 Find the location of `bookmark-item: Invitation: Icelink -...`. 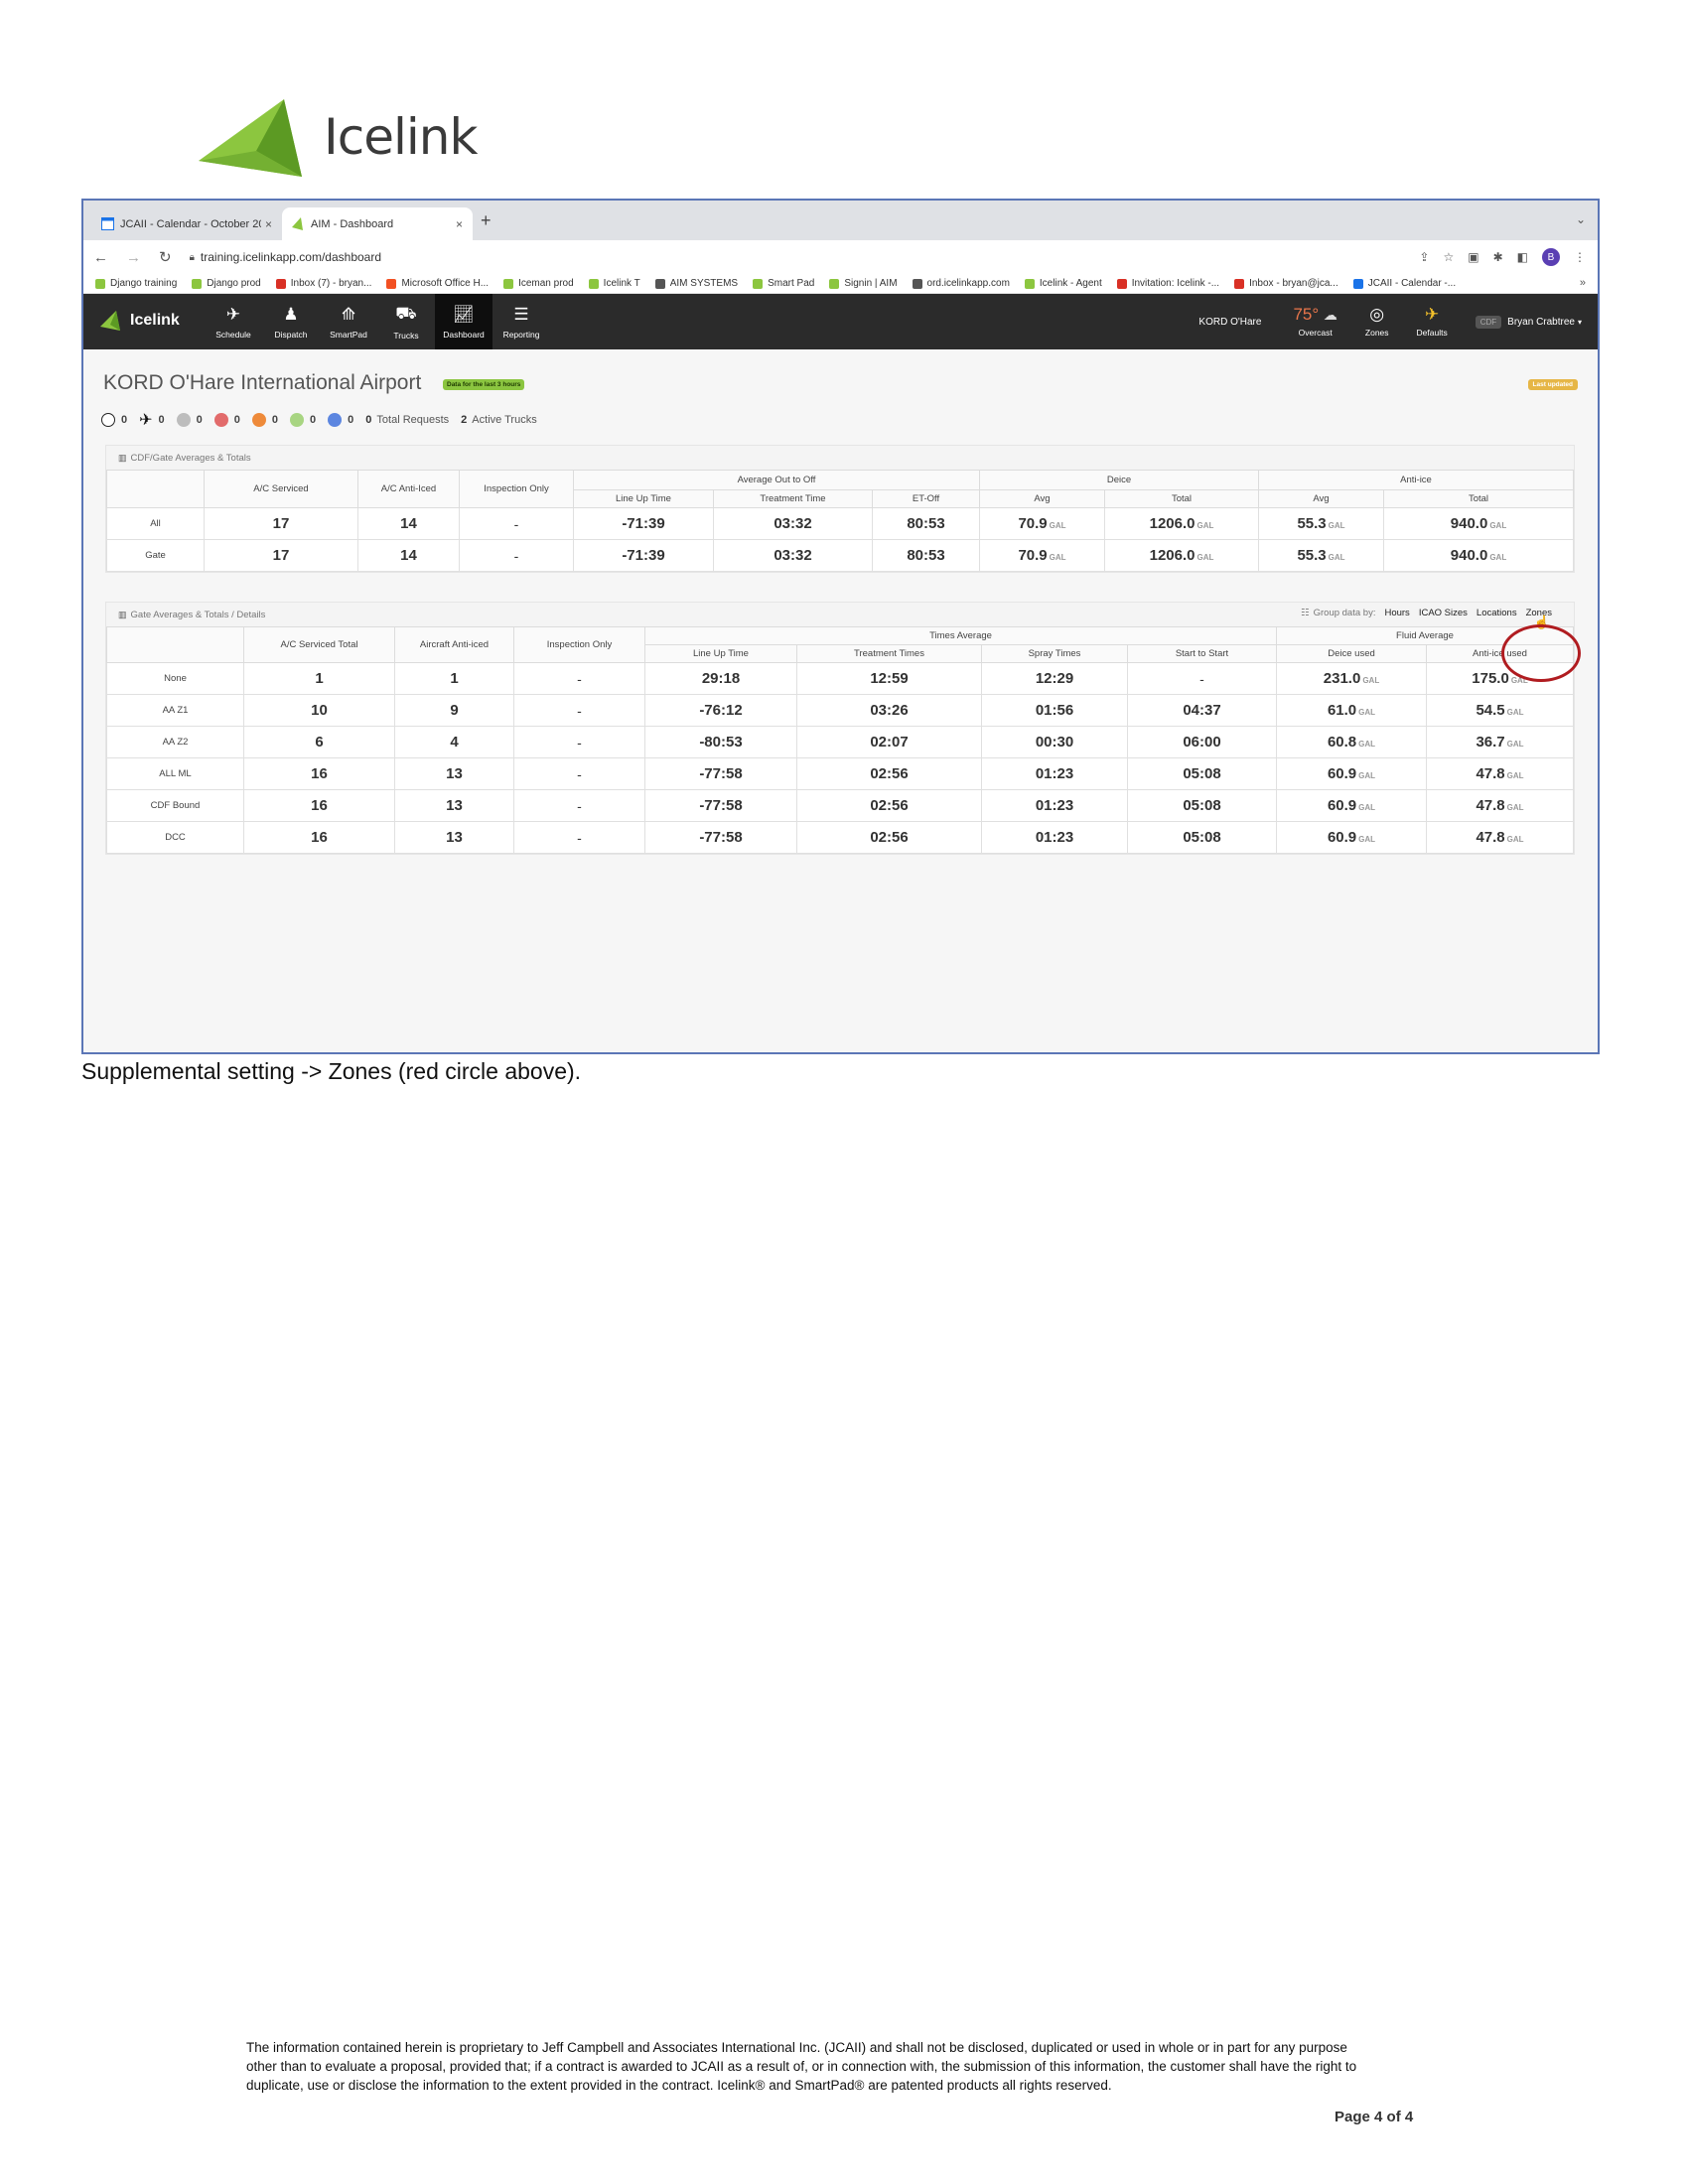

bookmark-item: Invitation: Icelink -... is located at coordinates (1167, 283).